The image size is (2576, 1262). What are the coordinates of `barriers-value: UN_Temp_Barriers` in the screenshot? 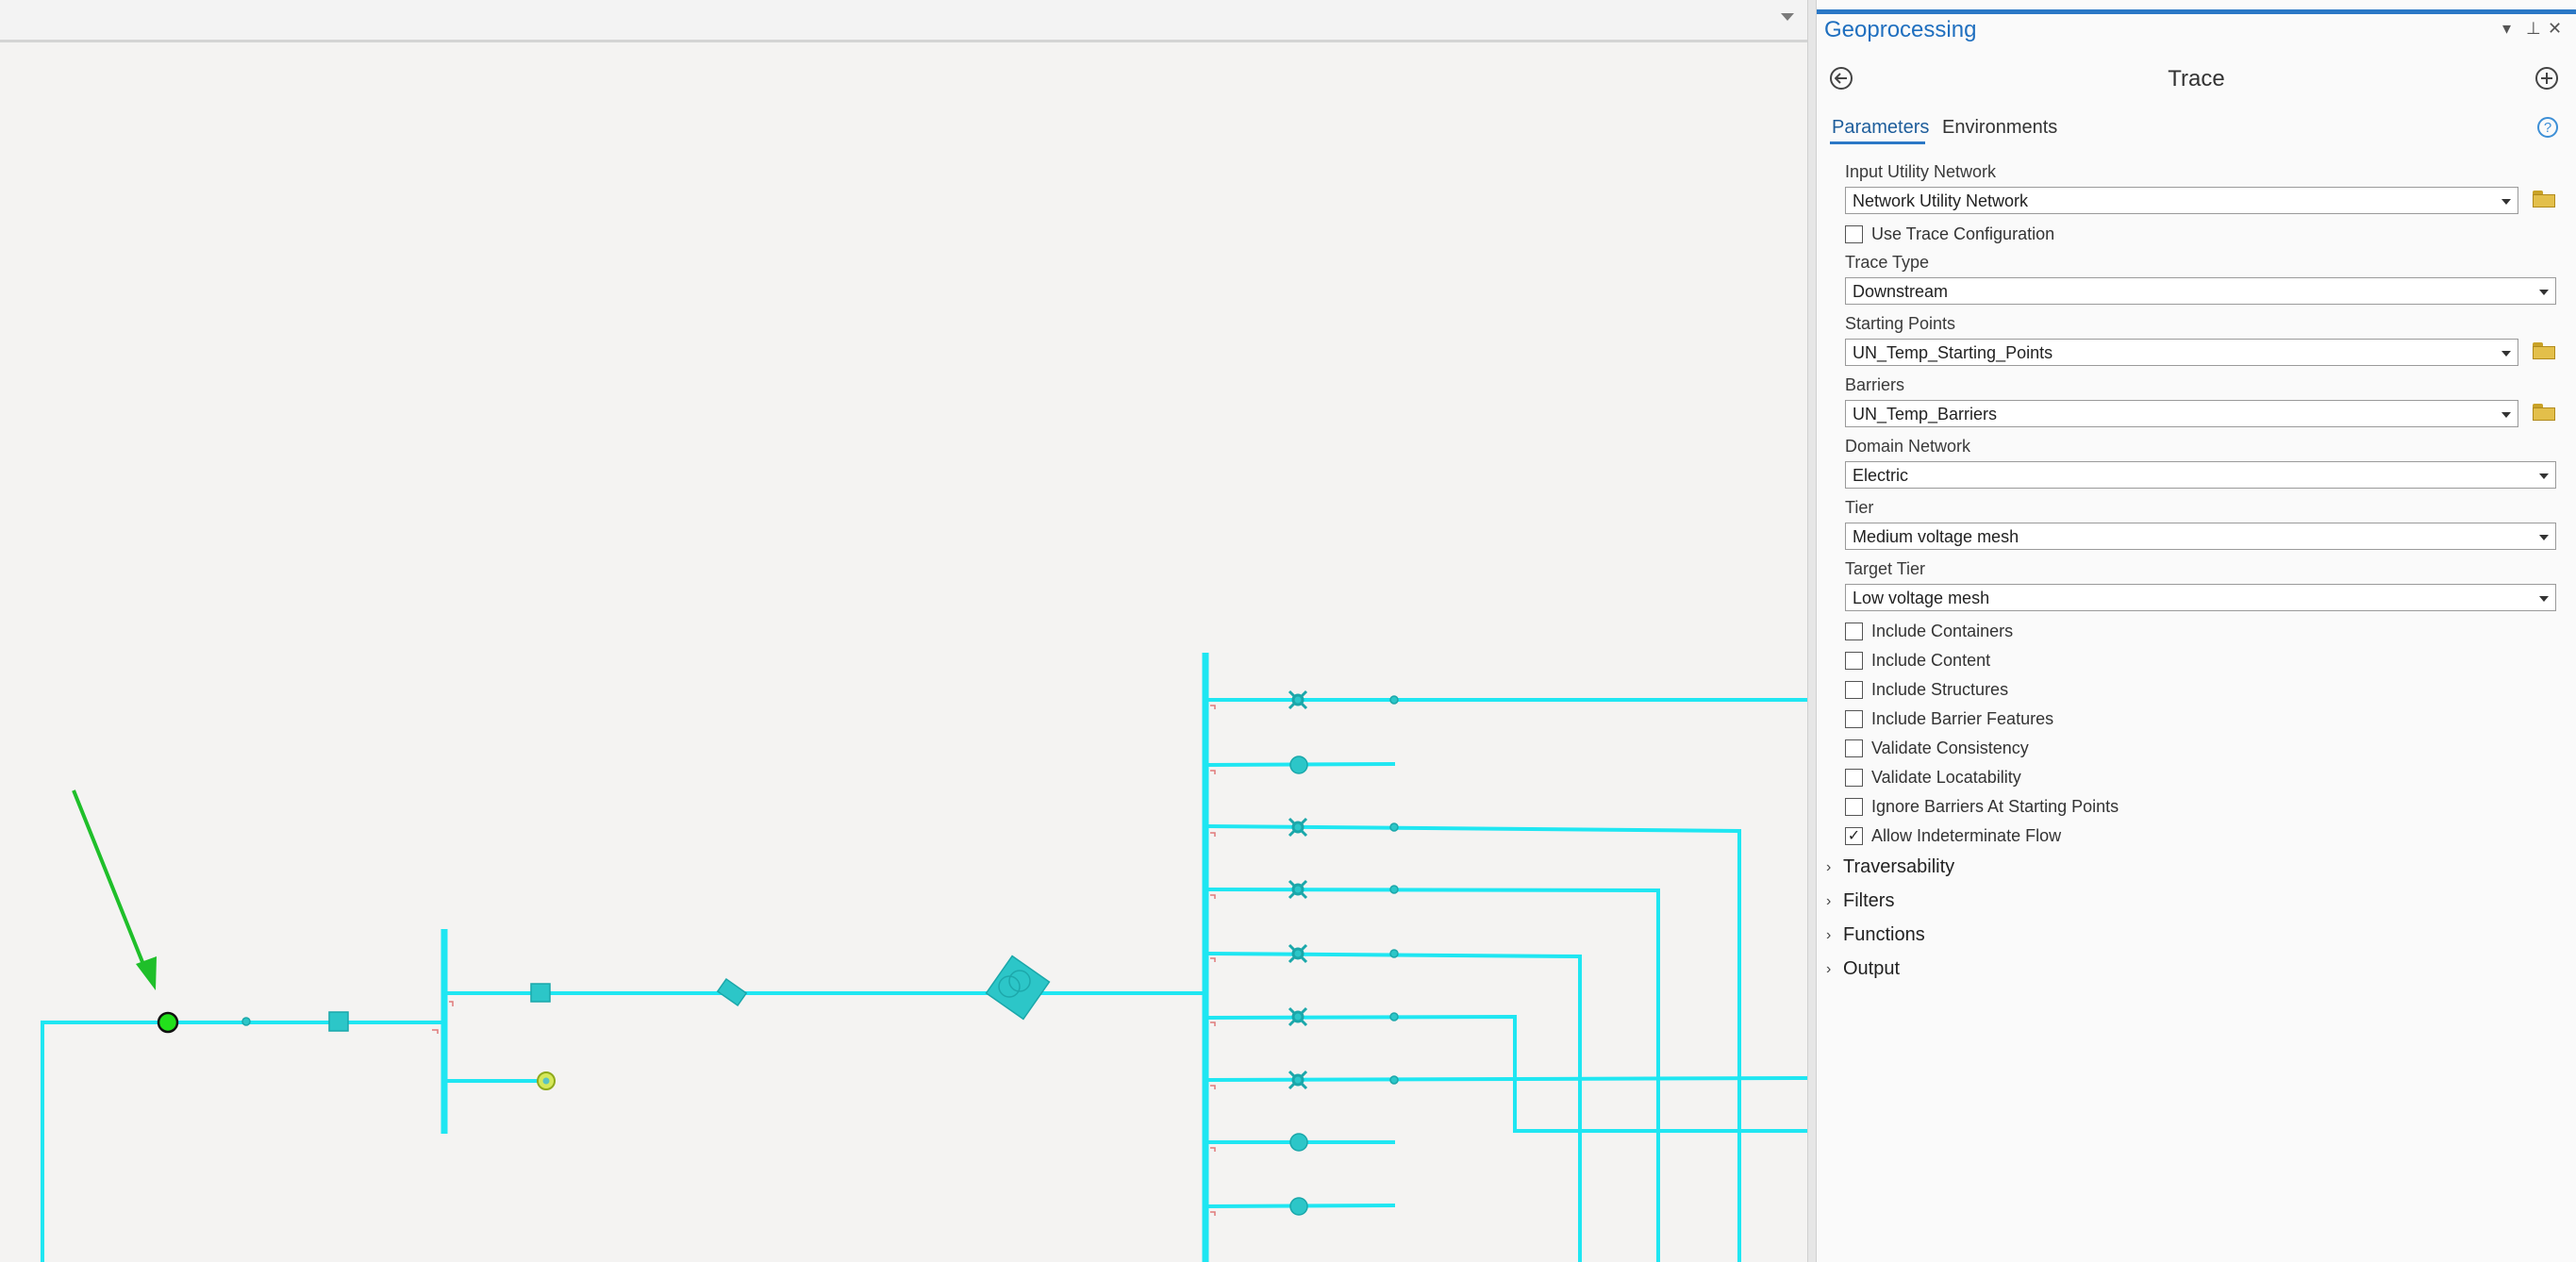 It's located at (1925, 414).